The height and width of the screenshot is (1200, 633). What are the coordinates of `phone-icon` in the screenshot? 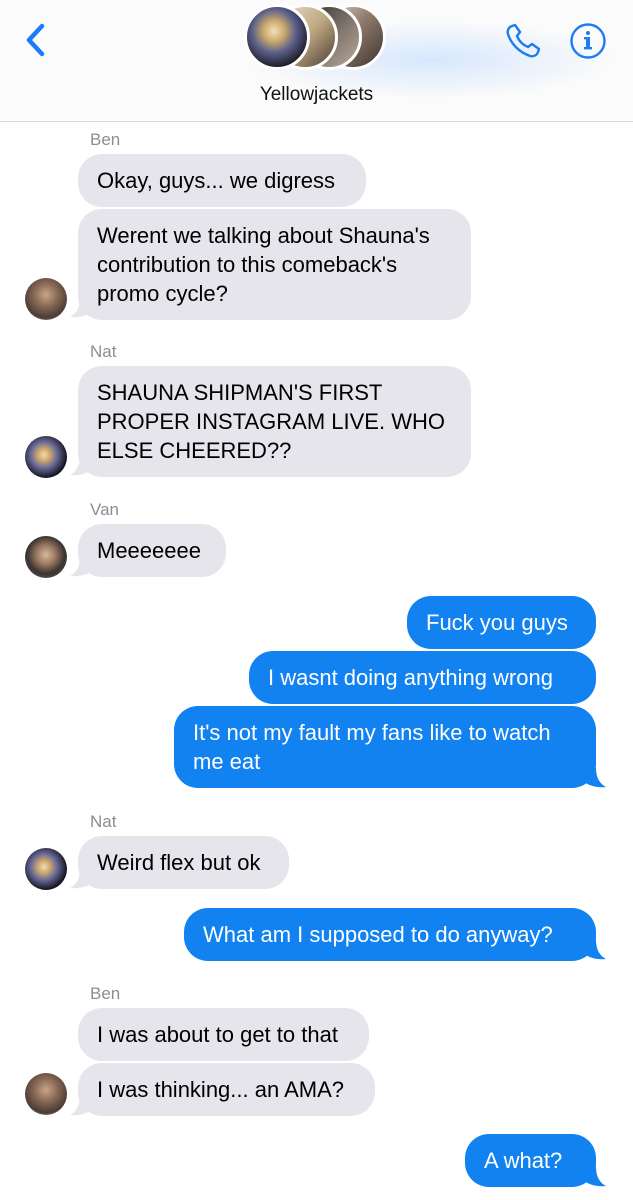 It's located at (523, 40).